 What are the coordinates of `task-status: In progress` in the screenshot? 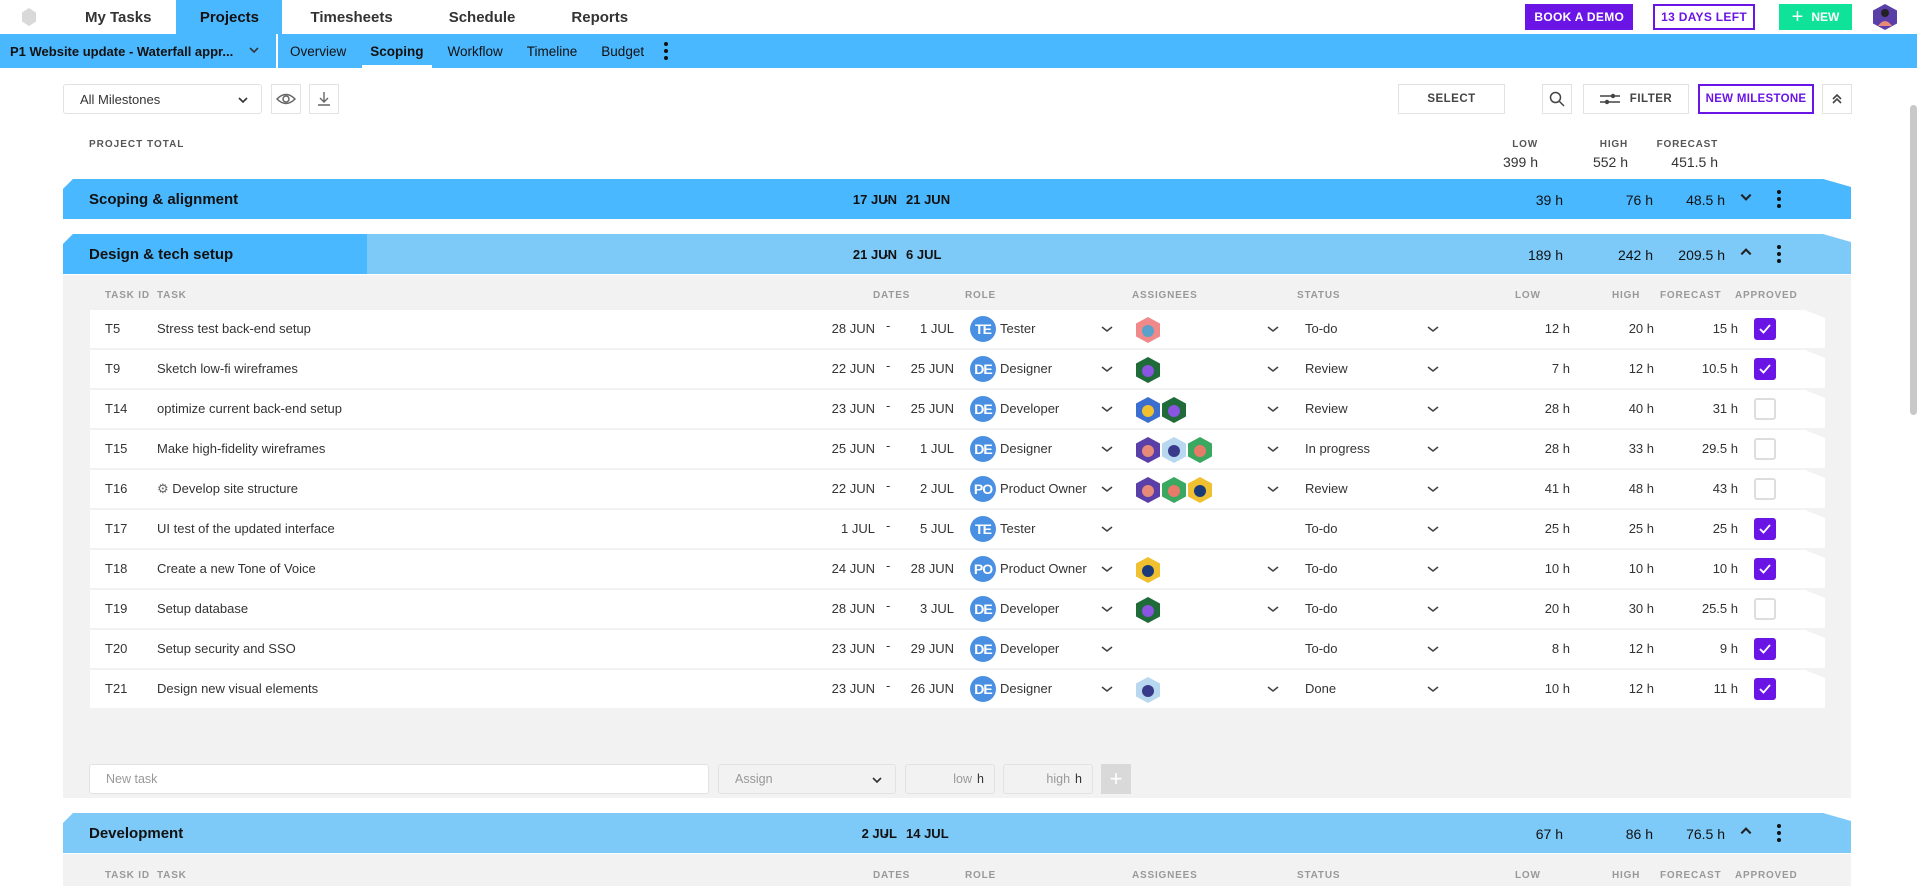 It's located at (1337, 448).